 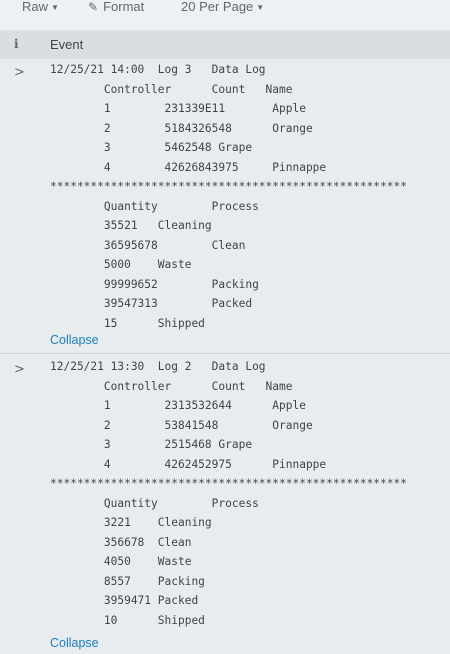 What do you see at coordinates (67, 44) in the screenshot?
I see `event-column-header: Event` at bounding box center [67, 44].